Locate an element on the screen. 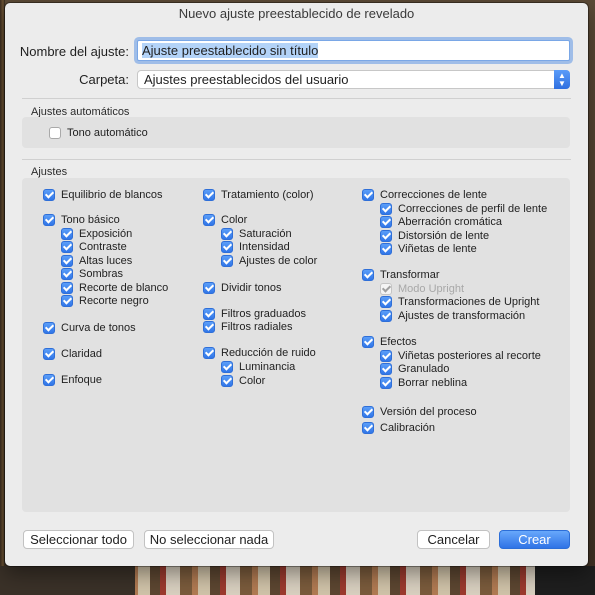 The height and width of the screenshot is (595, 595). cb-black-clip: Recorte negro is located at coordinates (105, 300).